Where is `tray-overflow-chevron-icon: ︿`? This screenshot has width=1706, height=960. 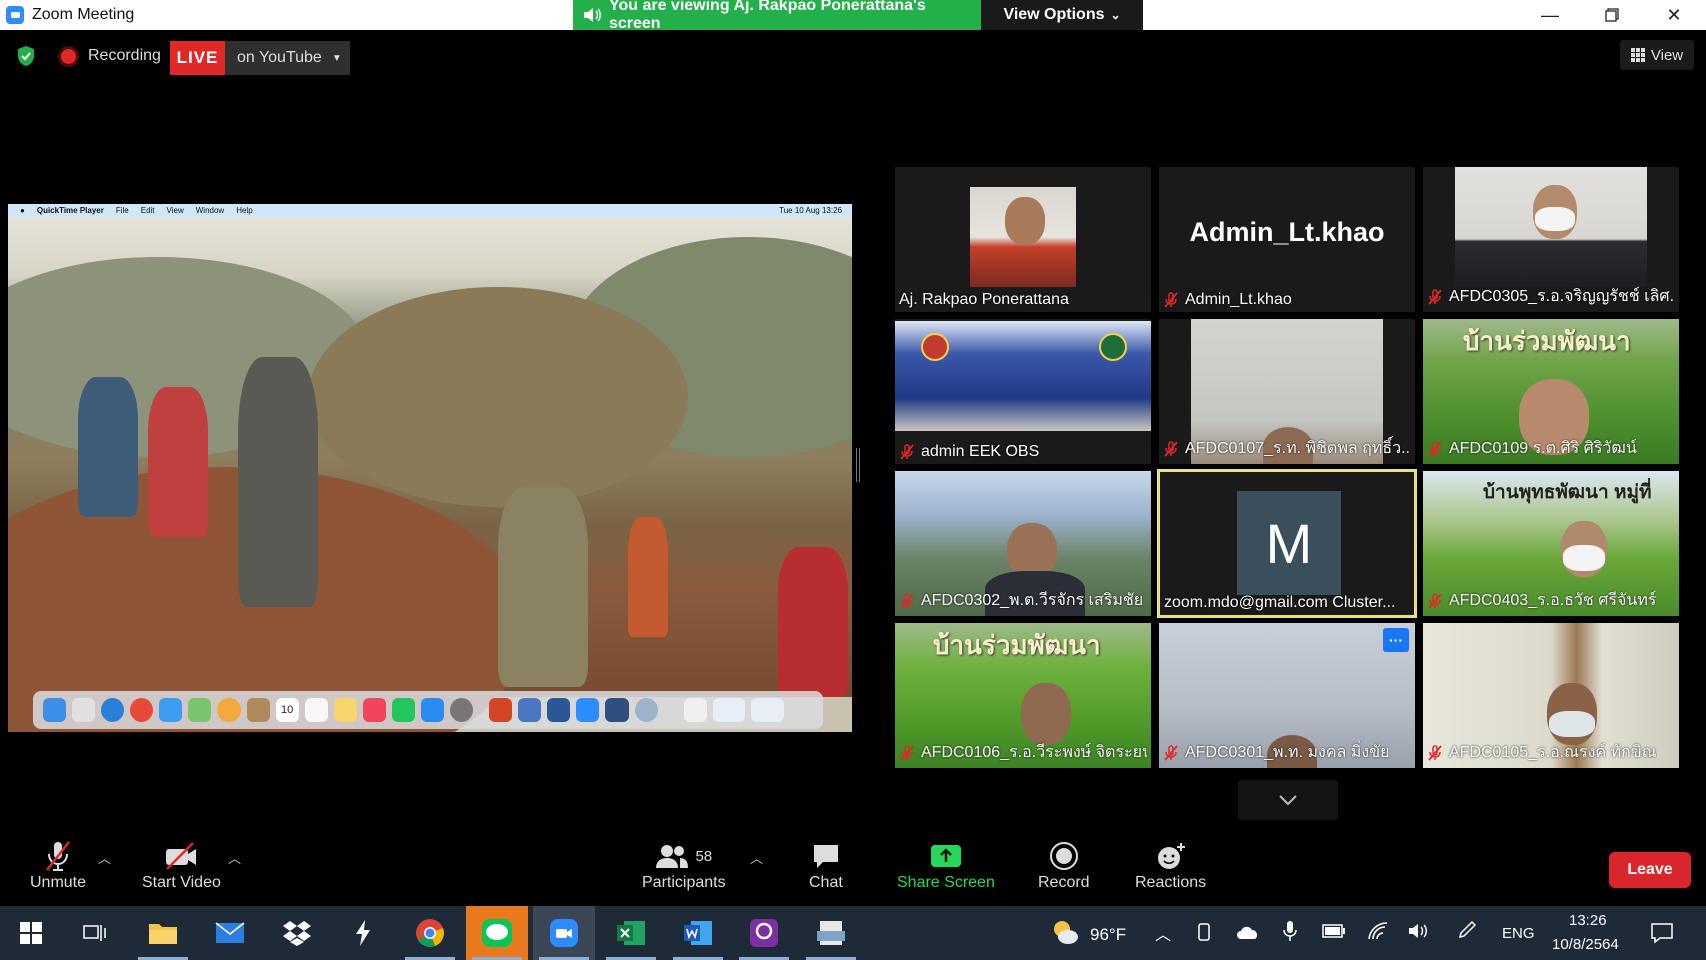
tray-overflow-chevron-icon: ︿ is located at coordinates (1163, 933).